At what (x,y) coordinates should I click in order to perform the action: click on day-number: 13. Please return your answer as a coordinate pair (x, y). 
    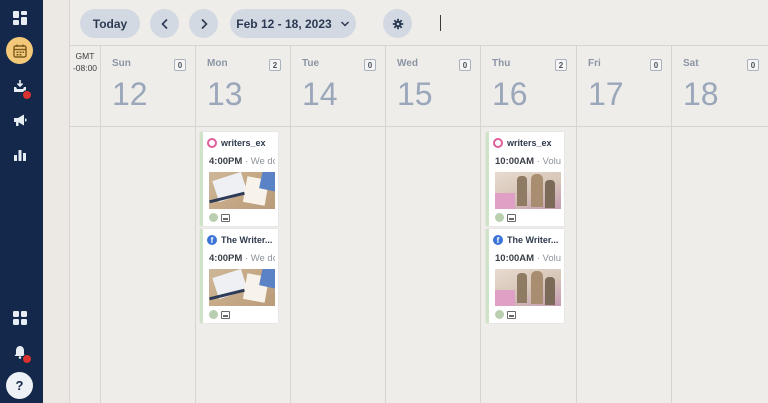
    Looking at the image, I should click on (225, 94).